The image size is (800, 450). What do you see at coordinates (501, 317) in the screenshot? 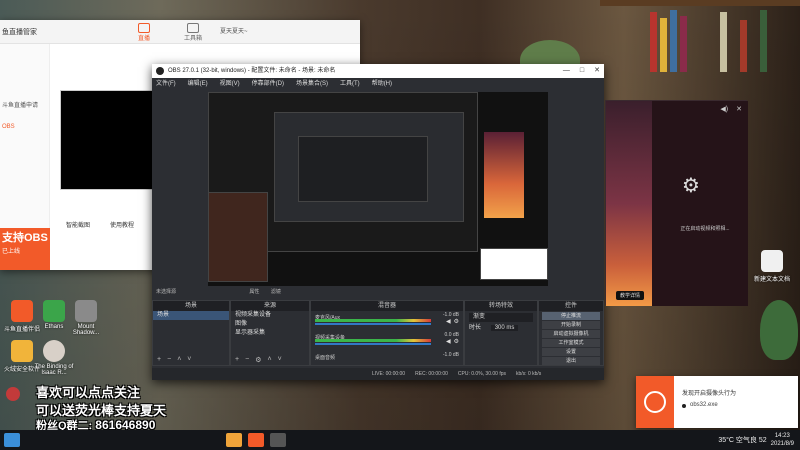
I see `transition-select: 渐变` at bounding box center [501, 317].